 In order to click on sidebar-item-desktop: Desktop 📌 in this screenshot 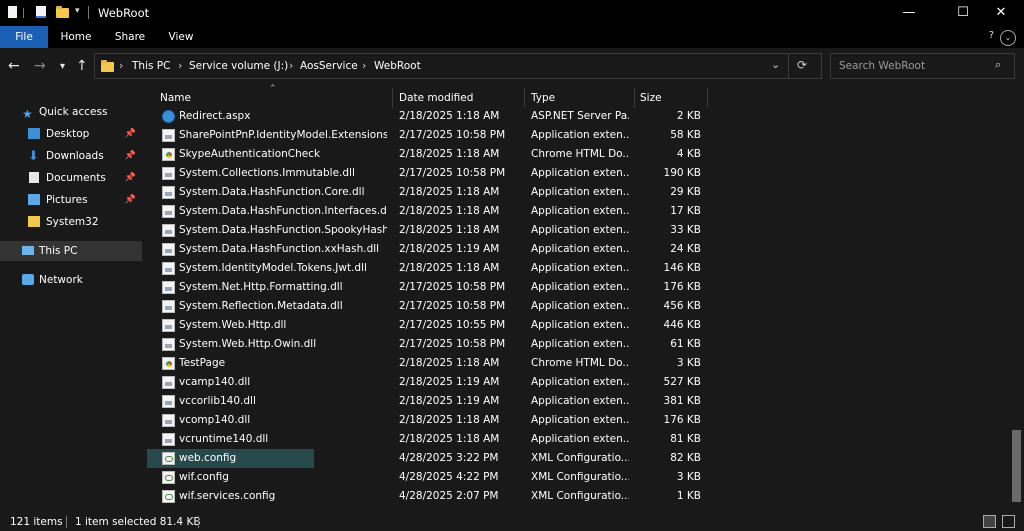, I will do `click(71, 134)`.